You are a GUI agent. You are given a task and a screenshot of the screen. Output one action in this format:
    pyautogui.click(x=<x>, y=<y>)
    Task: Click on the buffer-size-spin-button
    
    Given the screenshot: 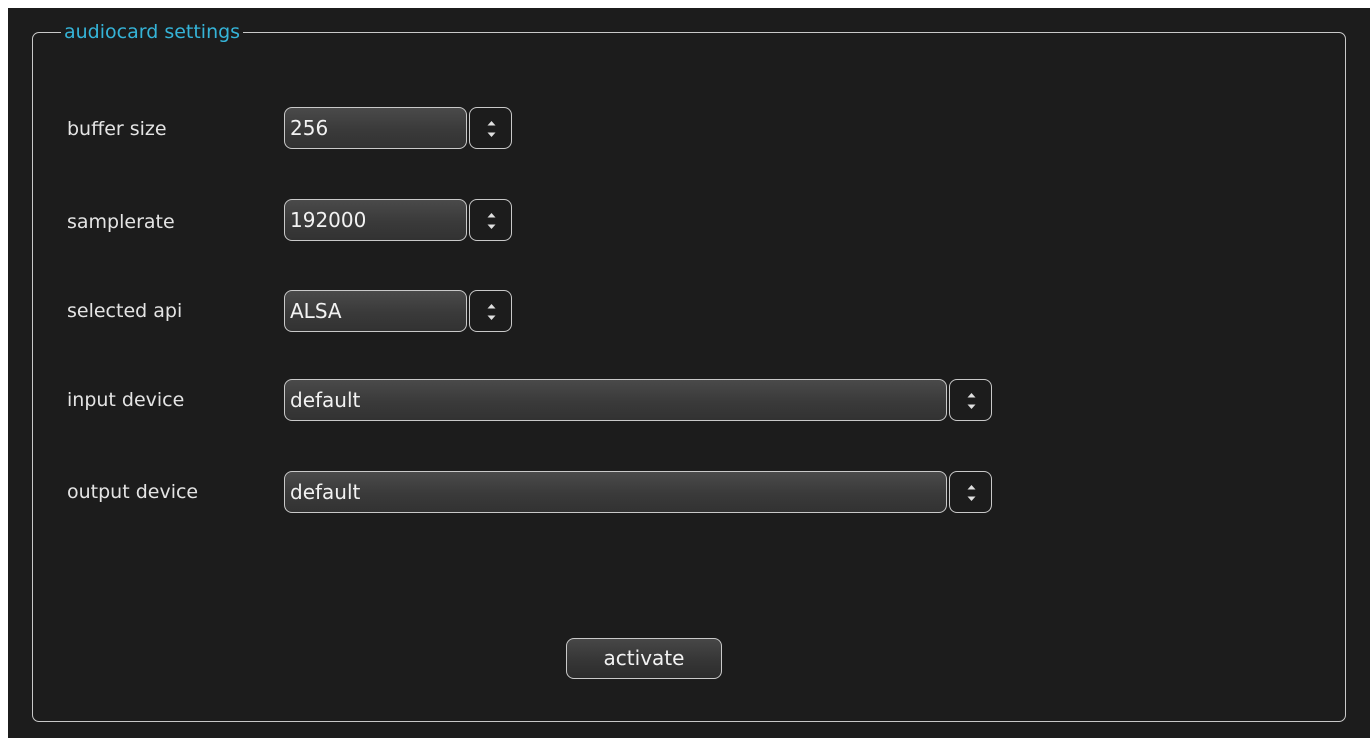 What is the action you would take?
    pyautogui.click(x=490, y=128)
    